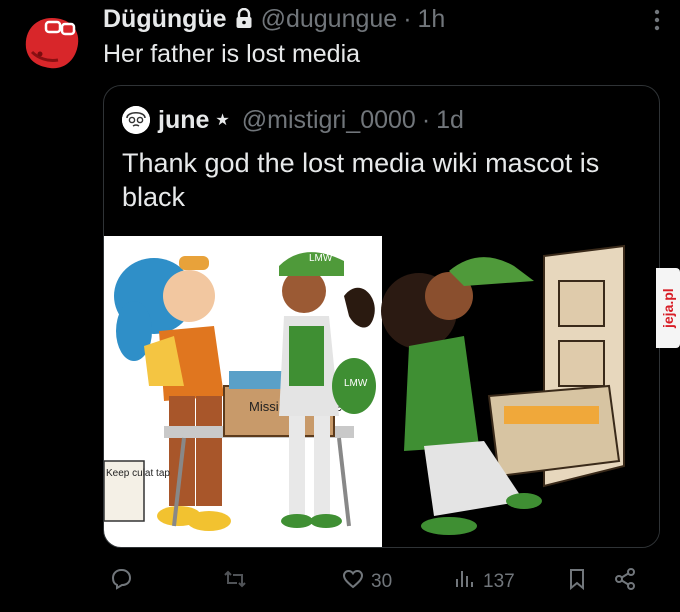 The image size is (680, 612). What do you see at coordinates (138, 473) in the screenshot?
I see `image-left-sign-small: Keep culat tap` at bounding box center [138, 473].